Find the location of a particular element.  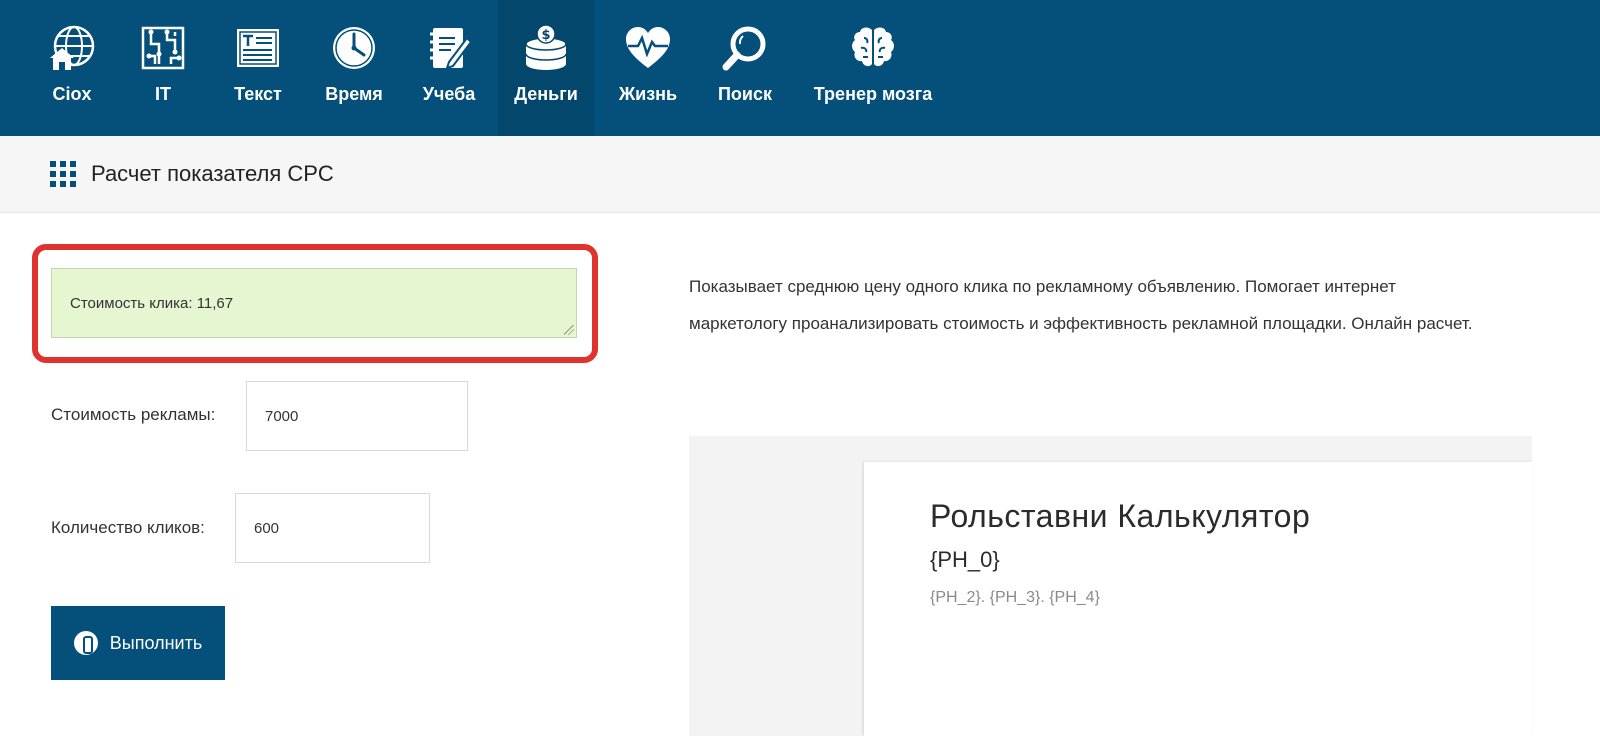

nav-item-study: Учеба is located at coordinates (449, 68).